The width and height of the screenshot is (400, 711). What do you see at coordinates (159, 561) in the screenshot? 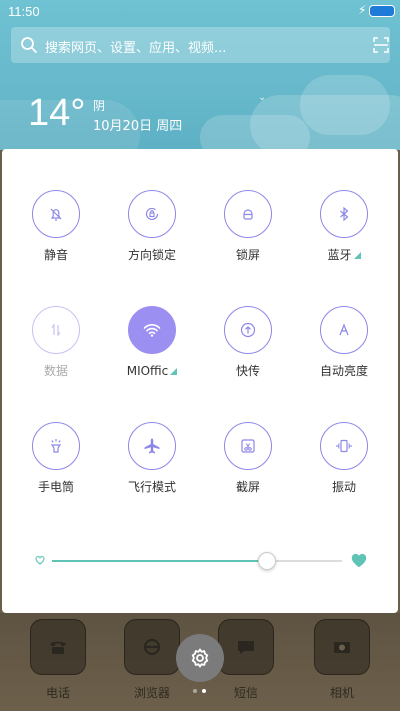
I see `brightness-slider-fill` at bounding box center [159, 561].